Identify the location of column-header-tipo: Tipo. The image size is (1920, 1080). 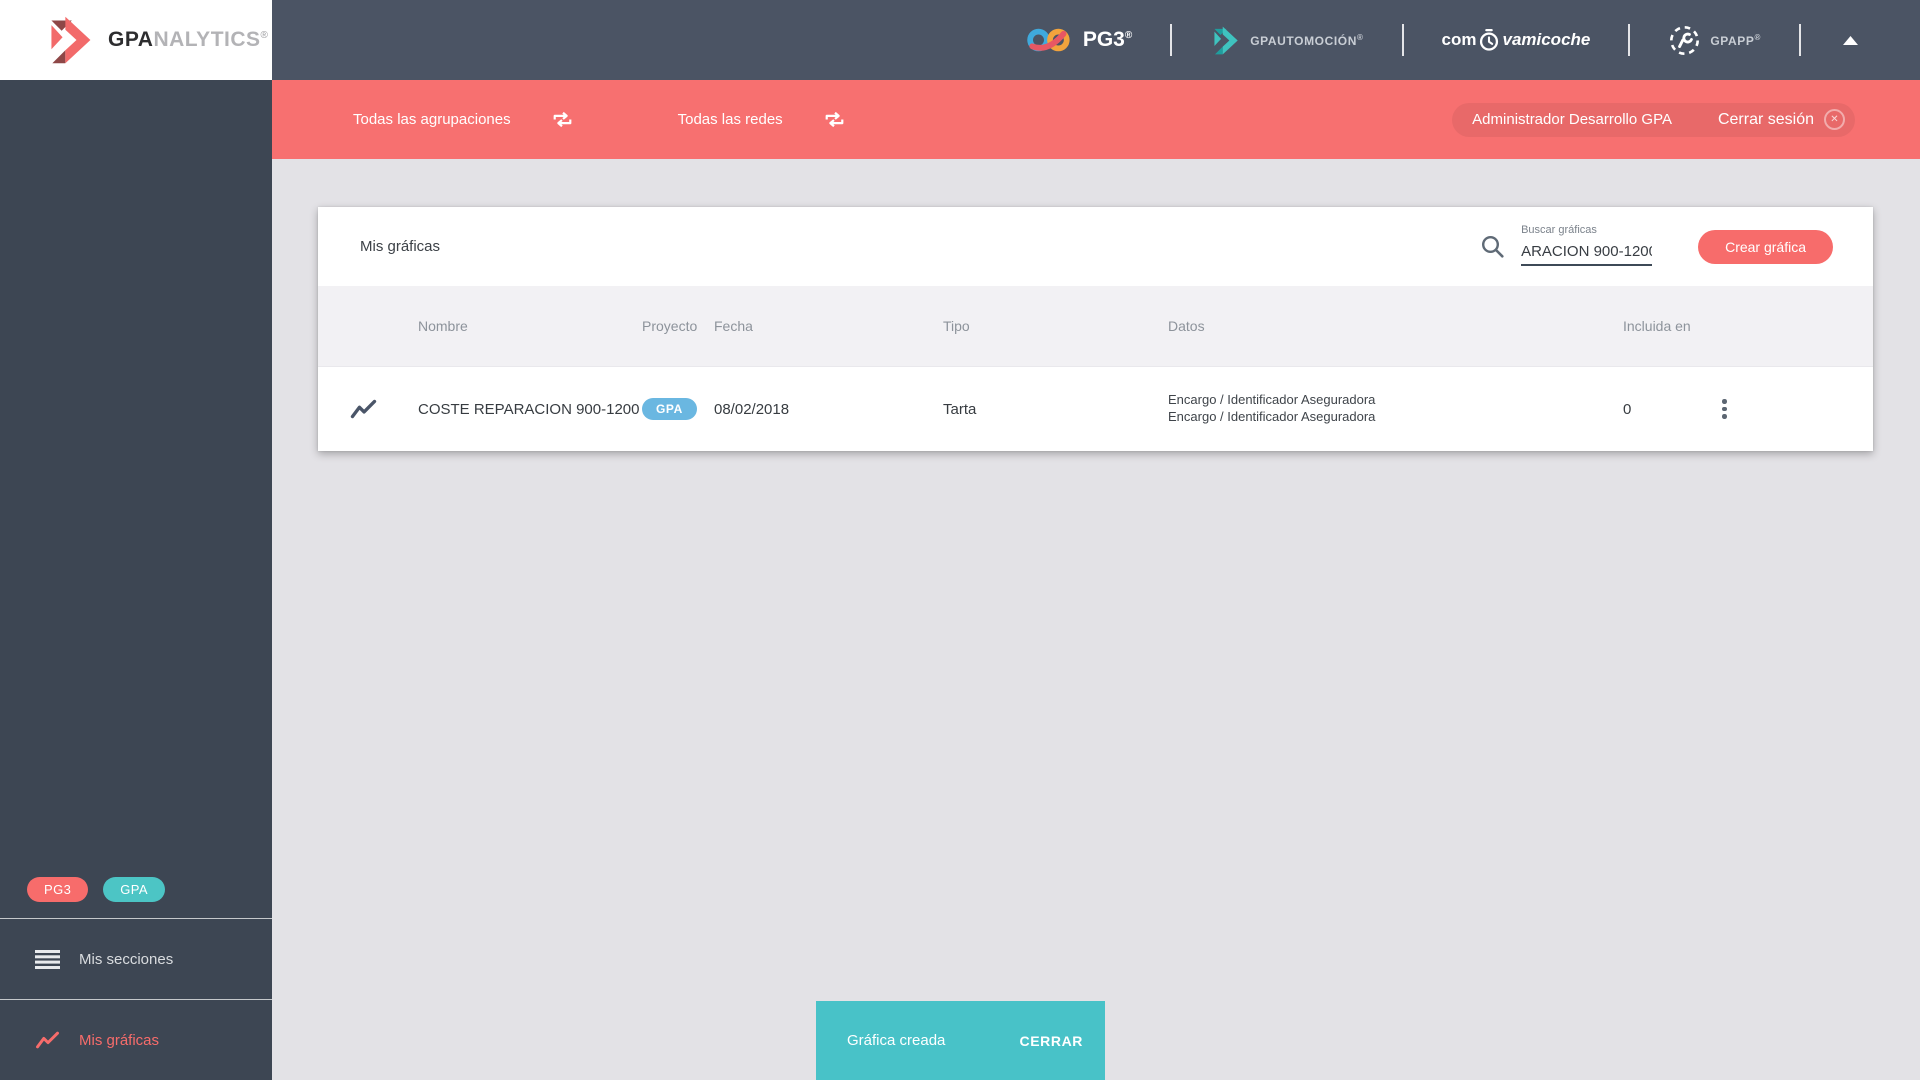
(956, 326).